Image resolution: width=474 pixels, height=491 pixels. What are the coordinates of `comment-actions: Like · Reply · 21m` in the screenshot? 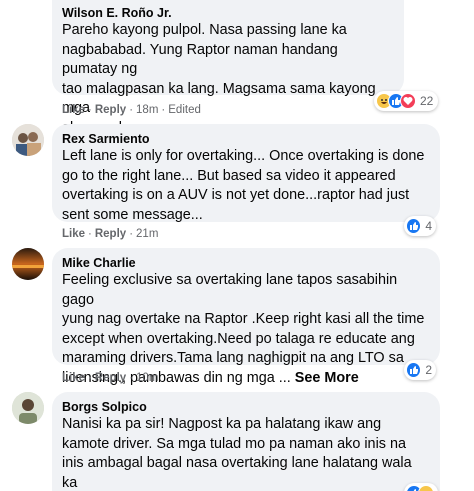 It's located at (110, 234).